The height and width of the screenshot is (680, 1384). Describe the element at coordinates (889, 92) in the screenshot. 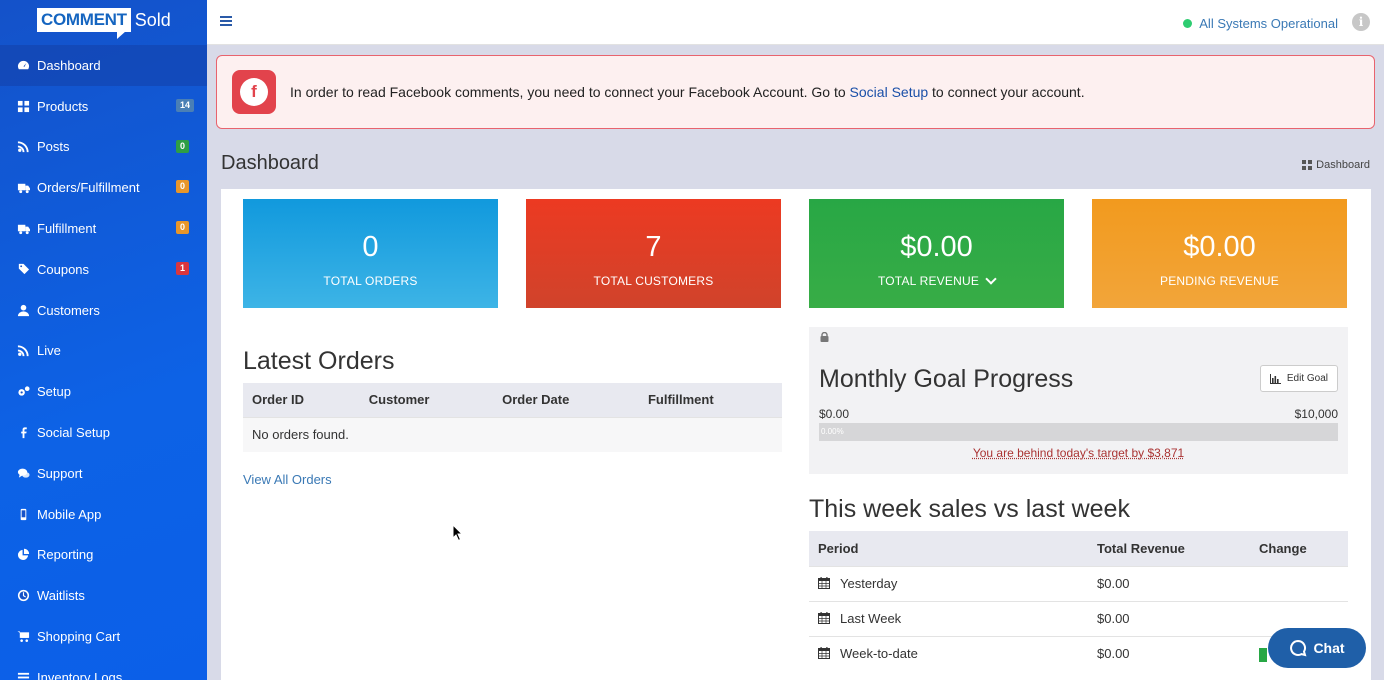

I see `social-setup-link: Social Setup` at that location.